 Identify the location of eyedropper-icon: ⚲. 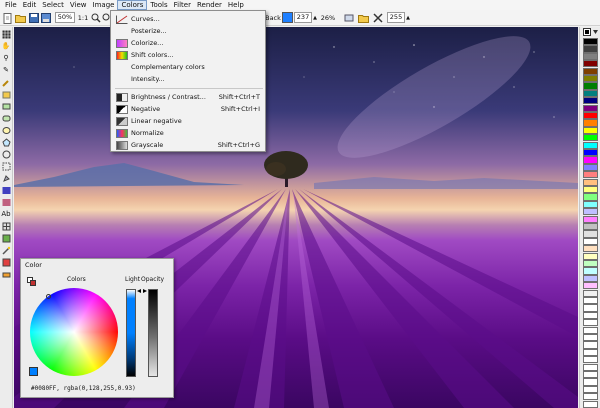
(6, 58).